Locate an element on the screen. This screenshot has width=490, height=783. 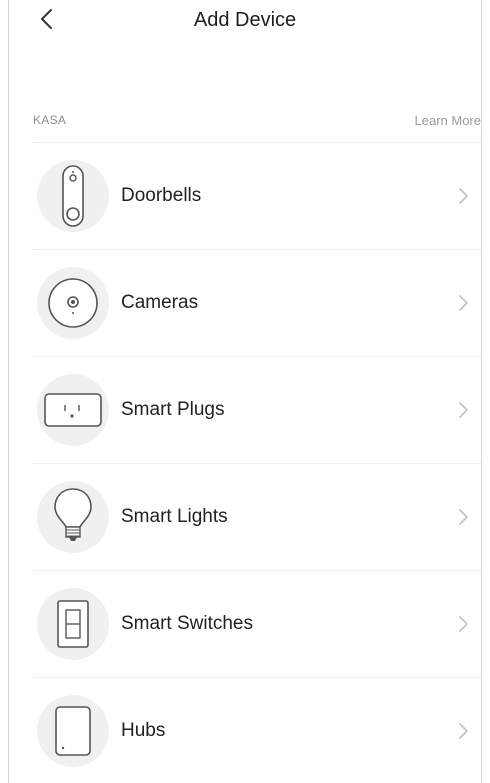
device-item-cameras: Cameras is located at coordinates (257, 302).